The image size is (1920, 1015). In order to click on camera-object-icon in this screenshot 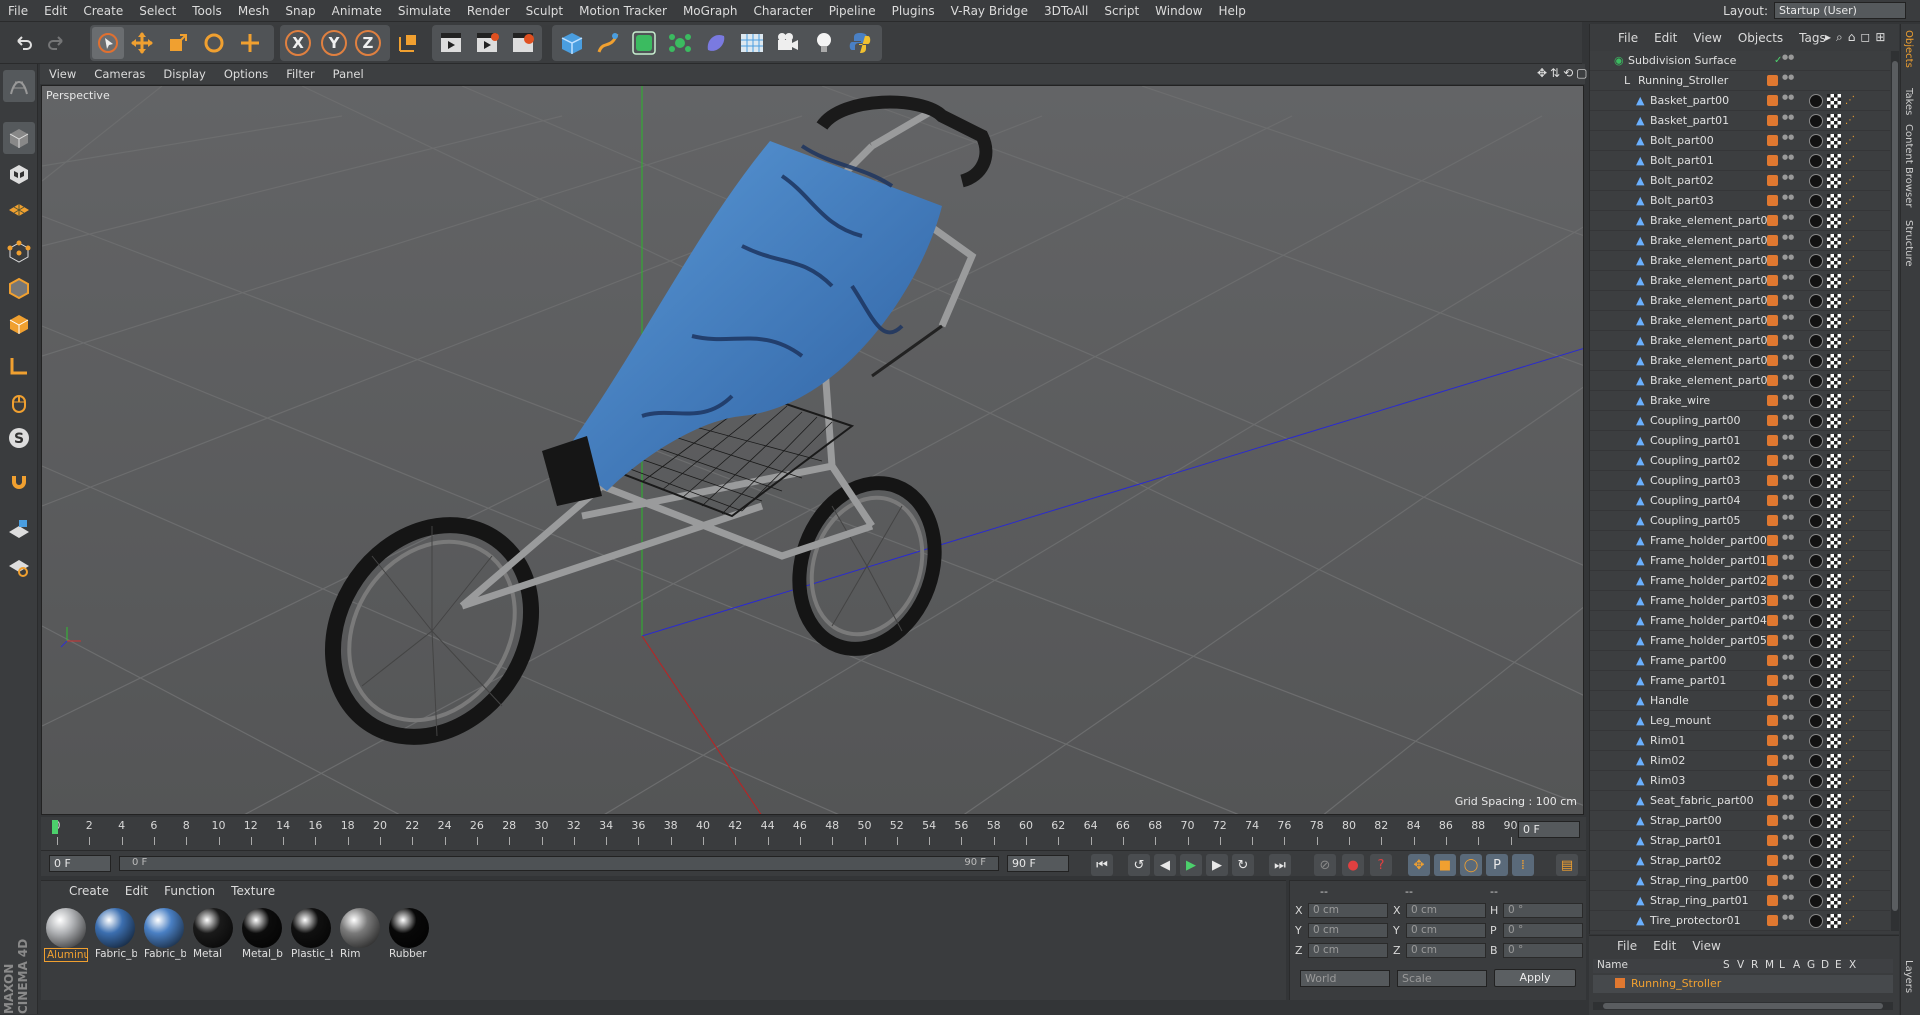, I will do `click(788, 43)`.